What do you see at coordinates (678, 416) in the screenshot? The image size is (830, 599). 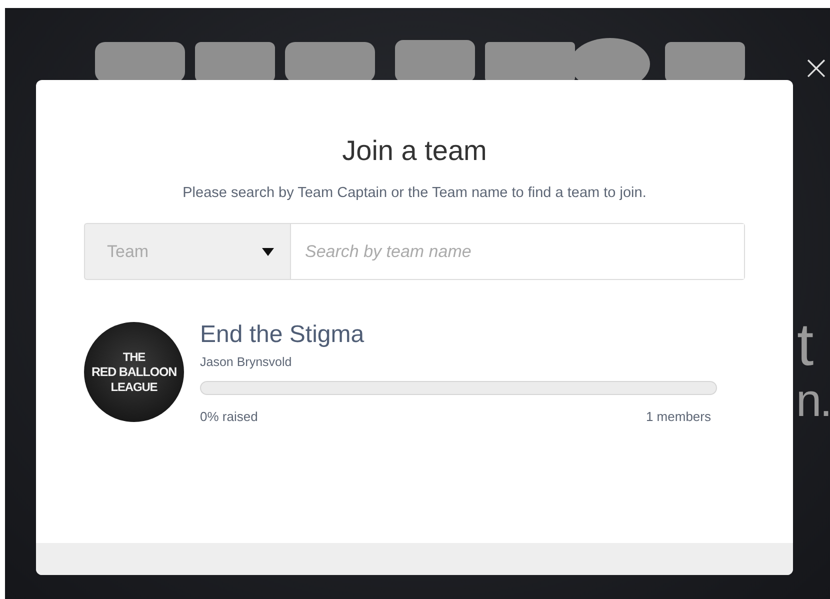 I see `member-count: 1 members` at bounding box center [678, 416].